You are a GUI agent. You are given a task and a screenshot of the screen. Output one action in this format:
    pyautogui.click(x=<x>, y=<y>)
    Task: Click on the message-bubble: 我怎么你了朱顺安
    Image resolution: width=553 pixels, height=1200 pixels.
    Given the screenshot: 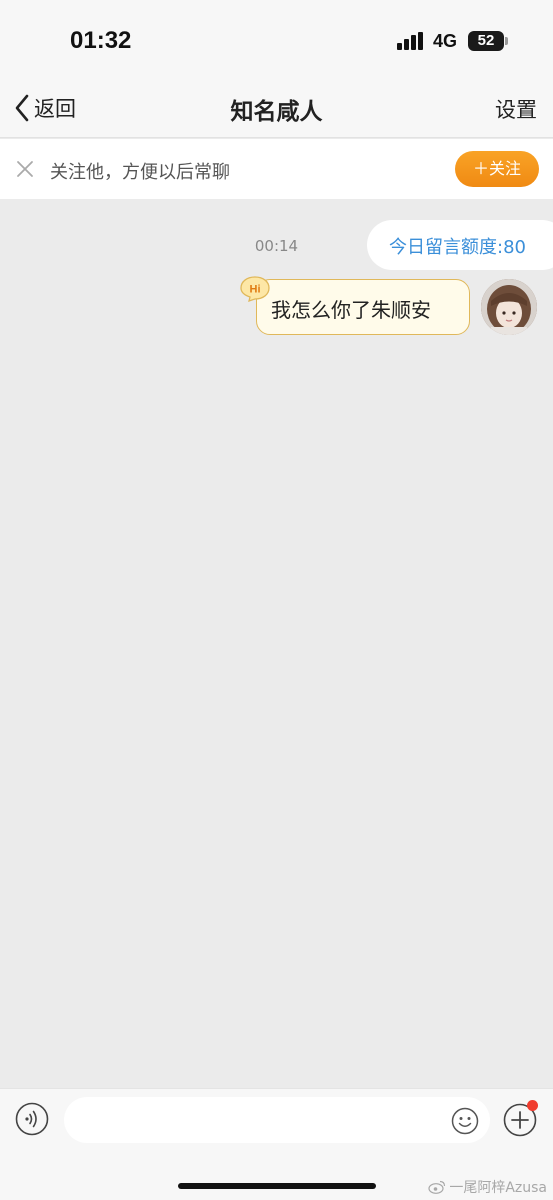 What is the action you would take?
    pyautogui.click(x=363, y=307)
    